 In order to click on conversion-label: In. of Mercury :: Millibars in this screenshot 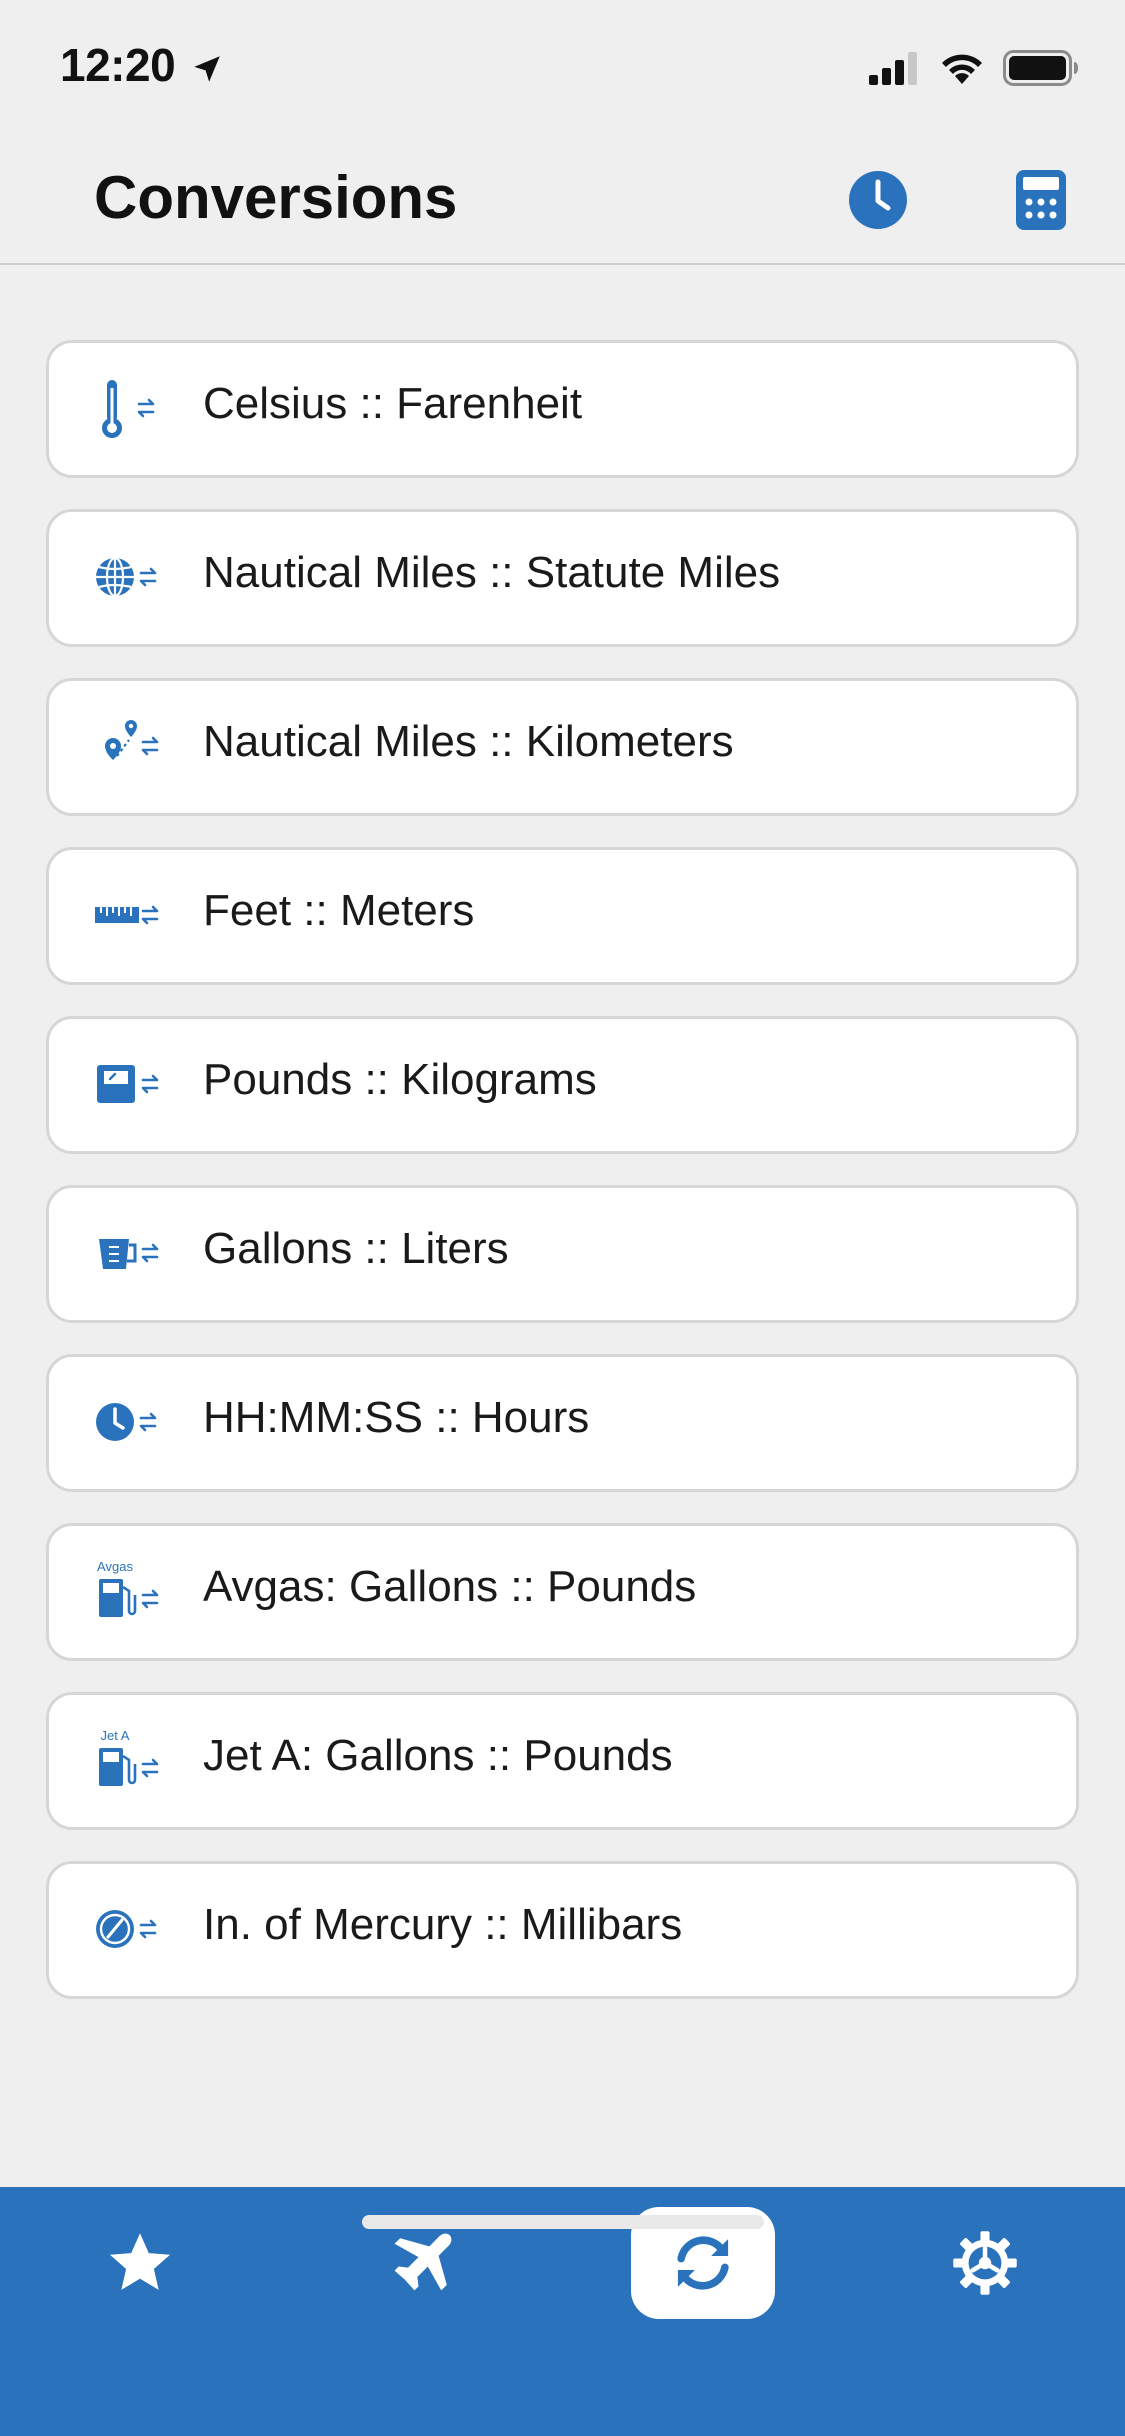, I will do `click(443, 1924)`.